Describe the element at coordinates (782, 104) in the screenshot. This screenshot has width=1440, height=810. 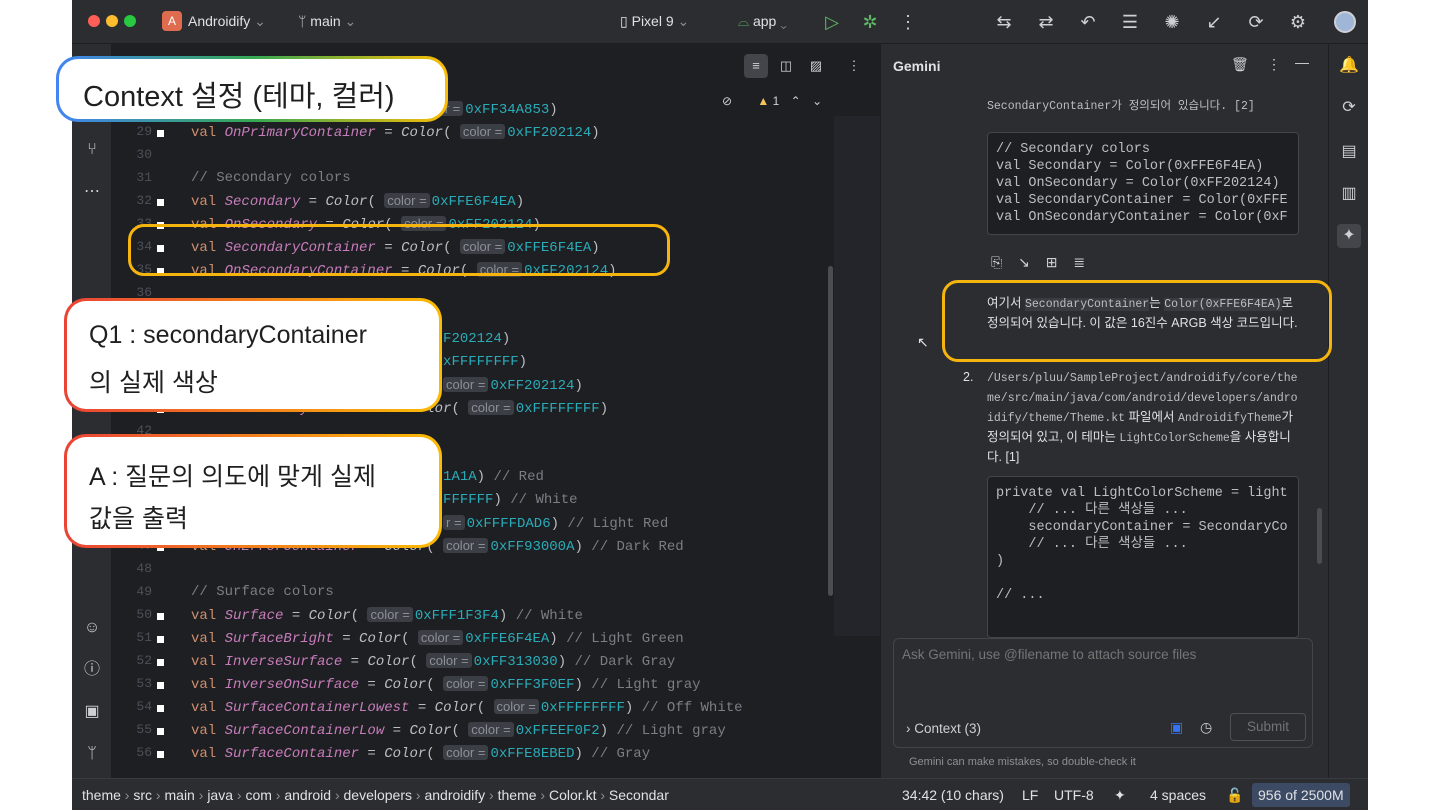
I see `inspection-widget: ⊘ ▲ 1 ⌃ ⌄` at that location.